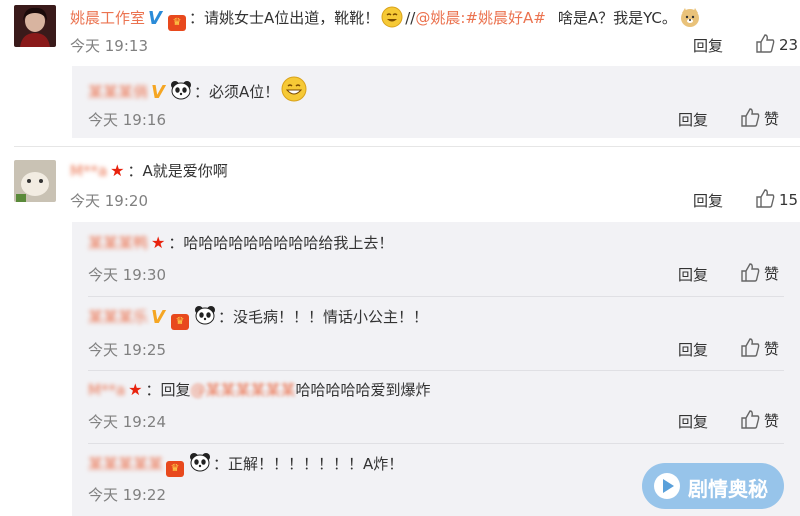  Describe the element at coordinates (118, 317) in the screenshot. I see `username: 某某某乐` at that location.